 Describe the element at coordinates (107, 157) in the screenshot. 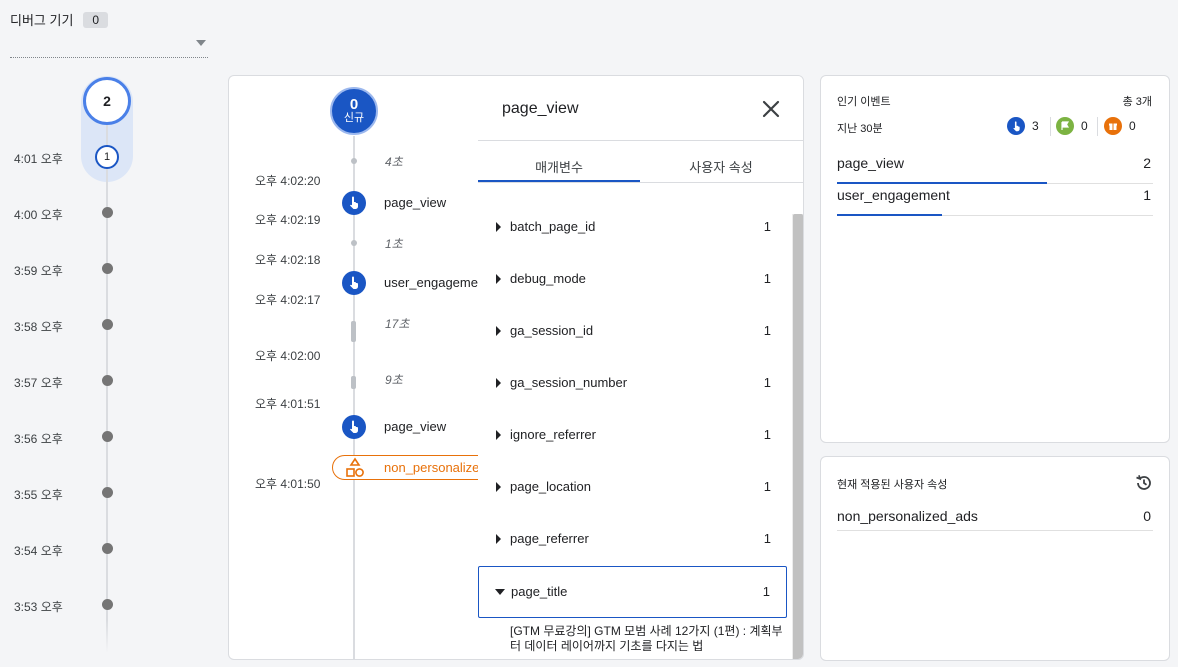

I see `minute-count-circle: 1` at that location.